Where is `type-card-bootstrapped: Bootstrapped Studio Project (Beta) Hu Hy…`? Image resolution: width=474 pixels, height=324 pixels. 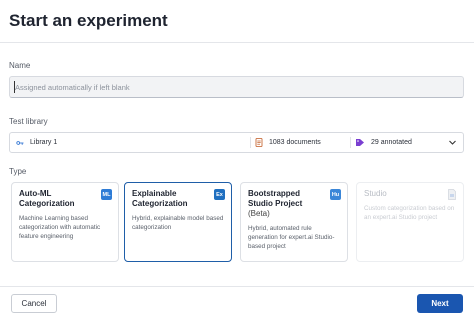 type-card-bootstrapped: Bootstrapped Studio Project (Beta) Hu Hy… is located at coordinates (294, 222).